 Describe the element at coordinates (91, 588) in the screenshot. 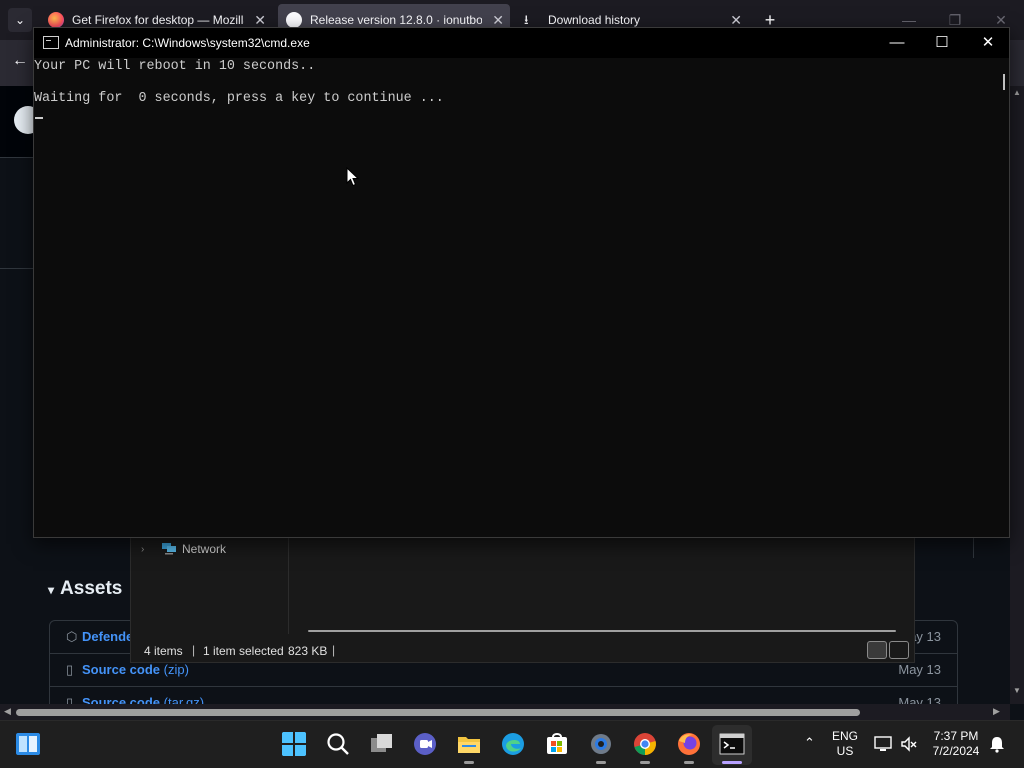

I see `assets-title: Assets` at that location.